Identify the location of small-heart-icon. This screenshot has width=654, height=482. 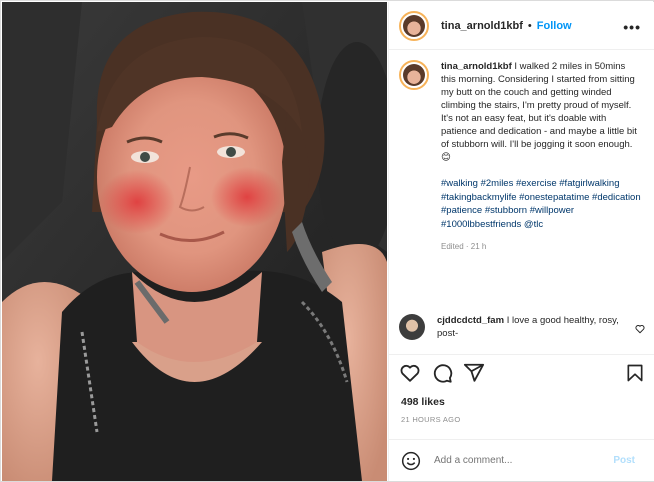
(640, 329).